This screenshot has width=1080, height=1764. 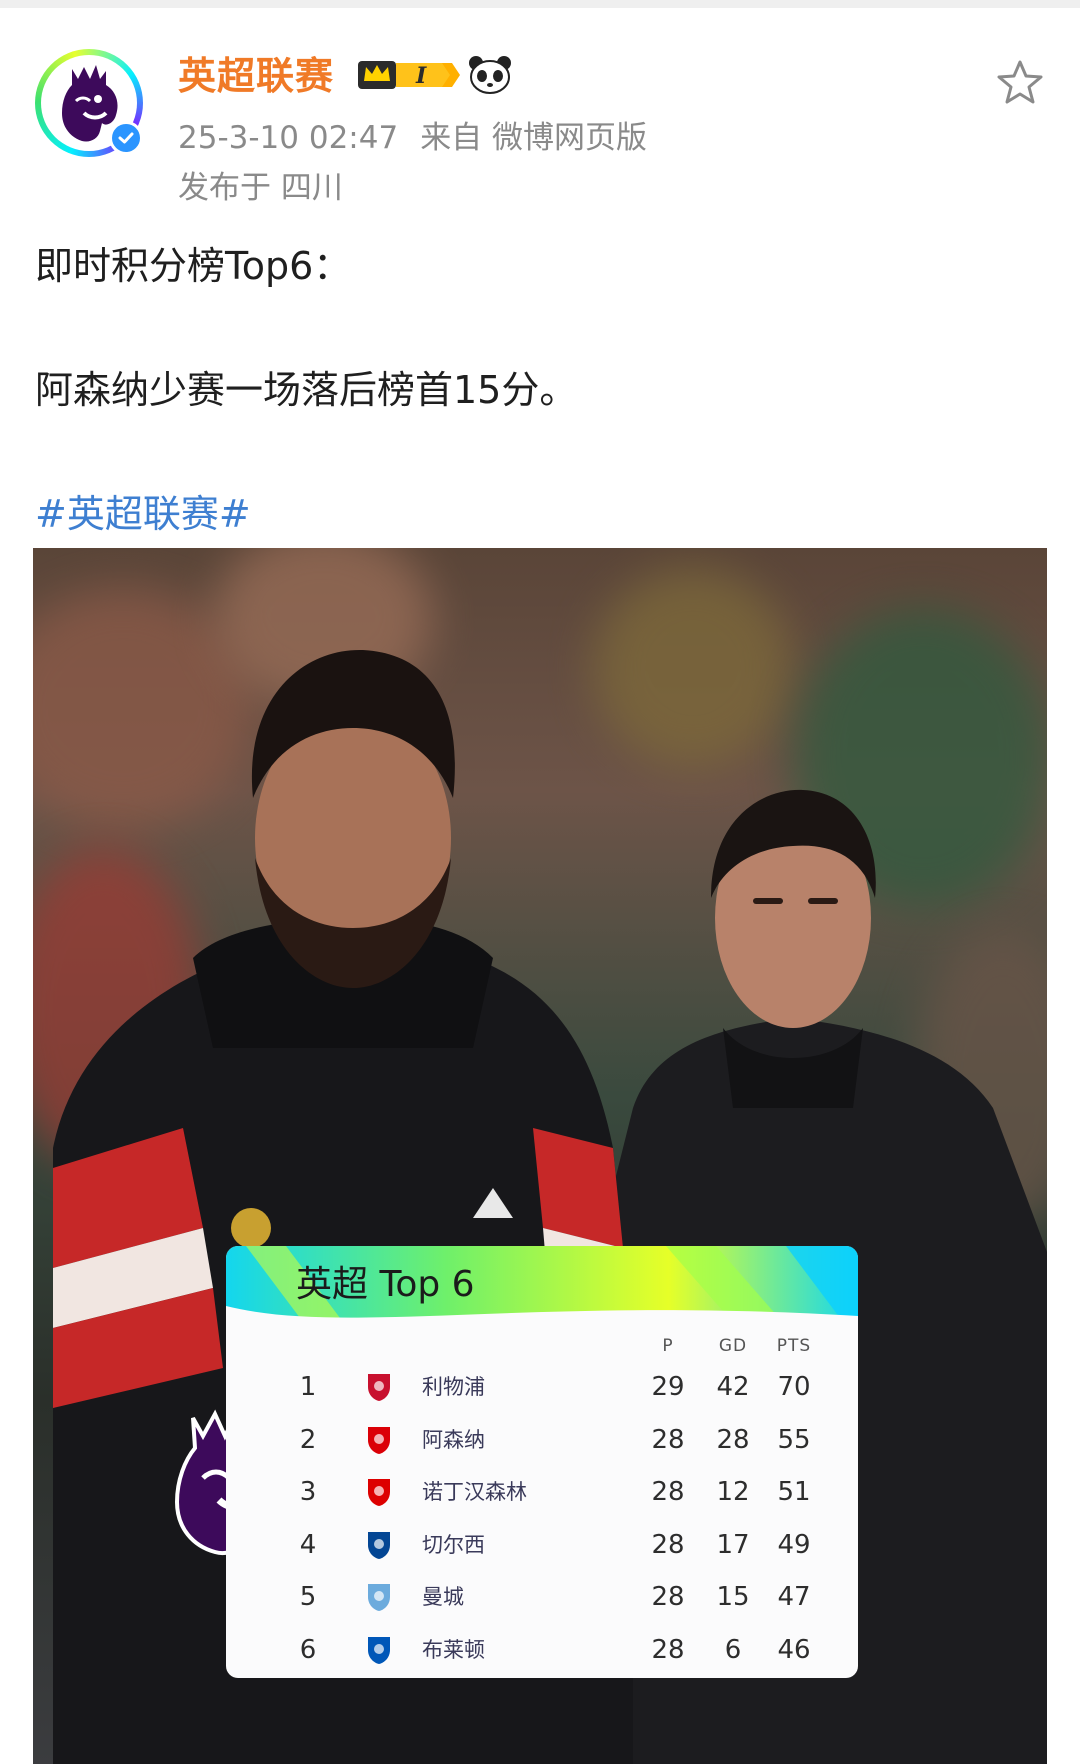 I want to click on vip-crown-badge-icon: I, so click(x=407, y=75).